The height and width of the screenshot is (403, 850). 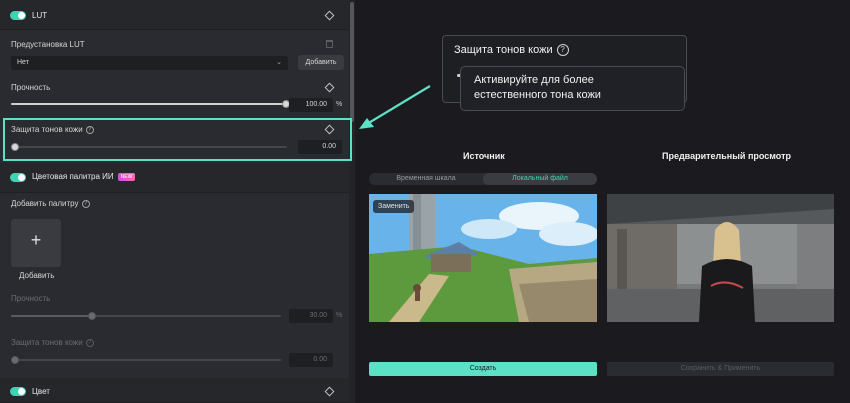 I want to click on preview-image, so click(x=720, y=258).